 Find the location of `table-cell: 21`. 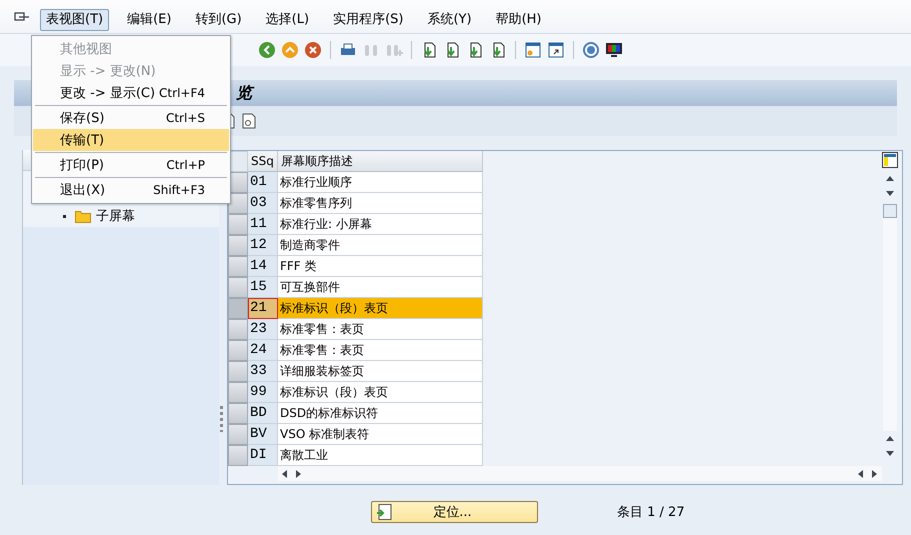

table-cell: 21 is located at coordinates (263, 308).